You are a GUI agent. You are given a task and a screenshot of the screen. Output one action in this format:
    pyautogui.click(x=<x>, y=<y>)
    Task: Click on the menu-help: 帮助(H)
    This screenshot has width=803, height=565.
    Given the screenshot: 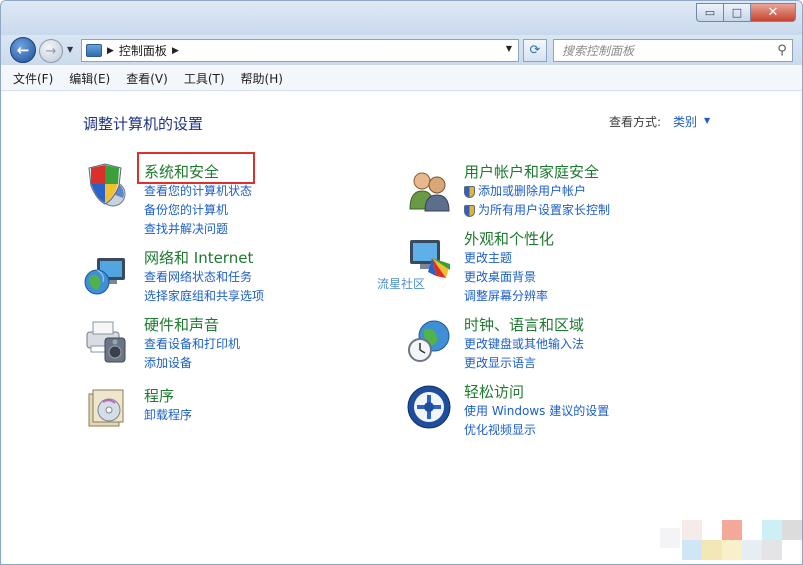 What is the action you would take?
    pyautogui.click(x=262, y=78)
    